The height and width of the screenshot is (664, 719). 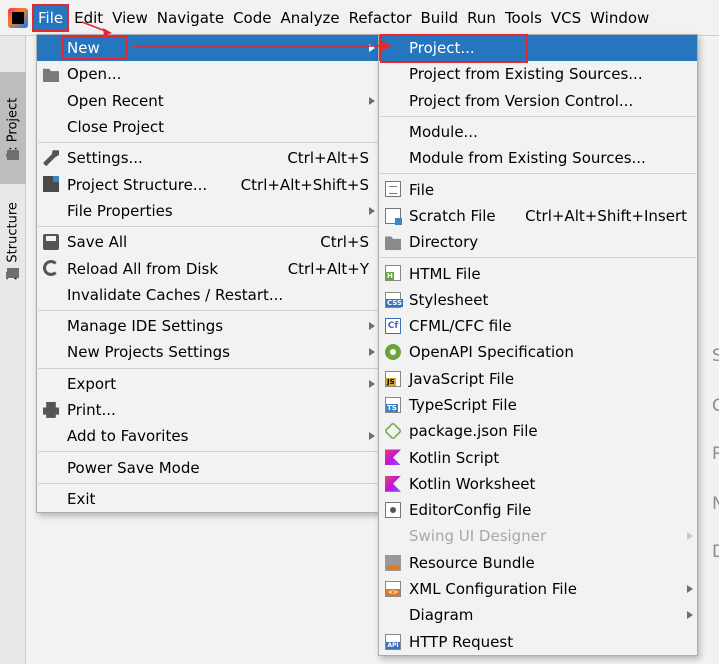 What do you see at coordinates (538, 563) in the screenshot?
I see `menu-item-resource-bundle: Resource Bundle` at bounding box center [538, 563].